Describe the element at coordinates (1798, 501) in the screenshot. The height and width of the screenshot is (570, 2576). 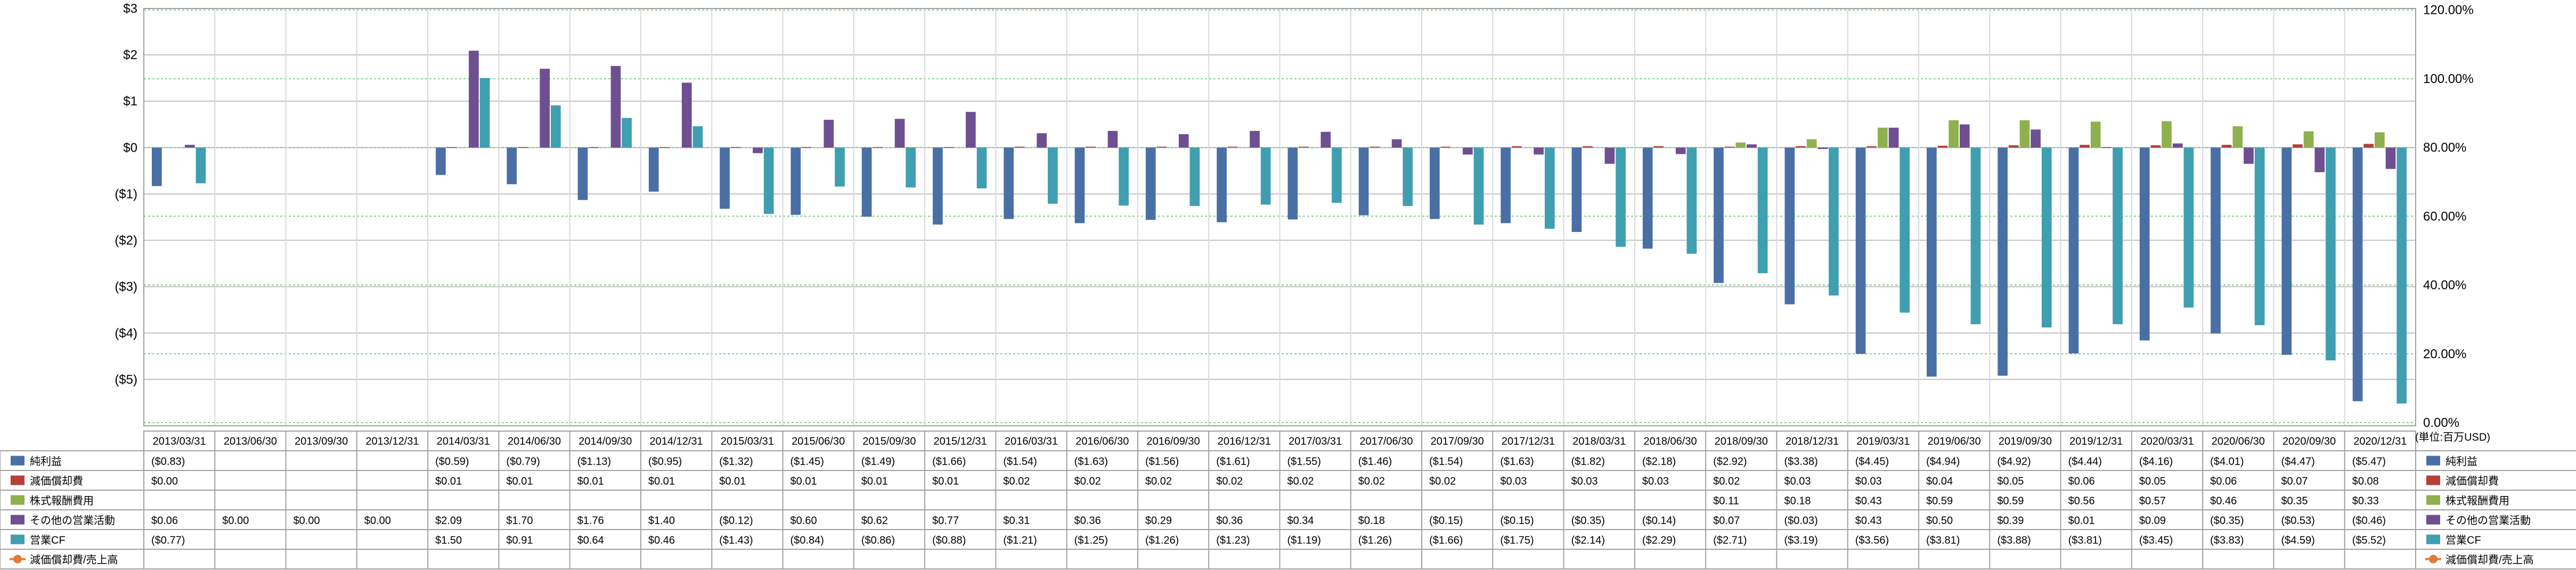
I see `data-label: $0.18` at that location.